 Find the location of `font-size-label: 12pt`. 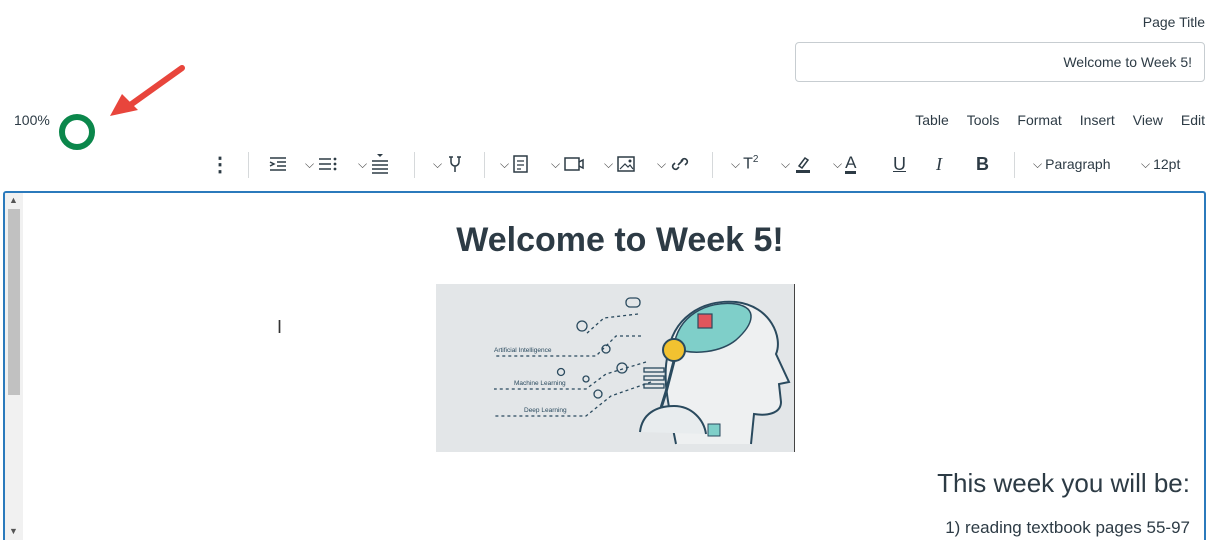

font-size-label: 12pt is located at coordinates (1167, 164).